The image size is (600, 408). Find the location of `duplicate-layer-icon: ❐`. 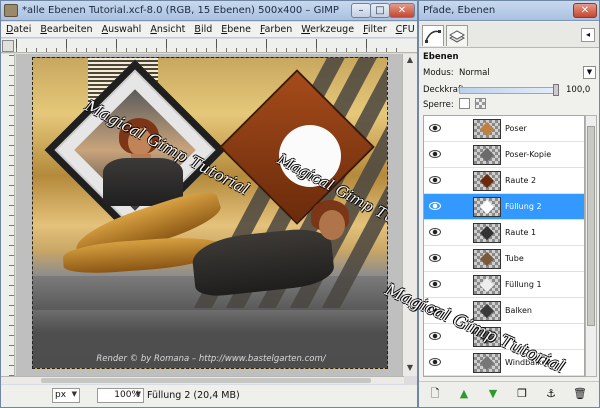

duplicate-layer-icon: ❐ is located at coordinates (522, 394).